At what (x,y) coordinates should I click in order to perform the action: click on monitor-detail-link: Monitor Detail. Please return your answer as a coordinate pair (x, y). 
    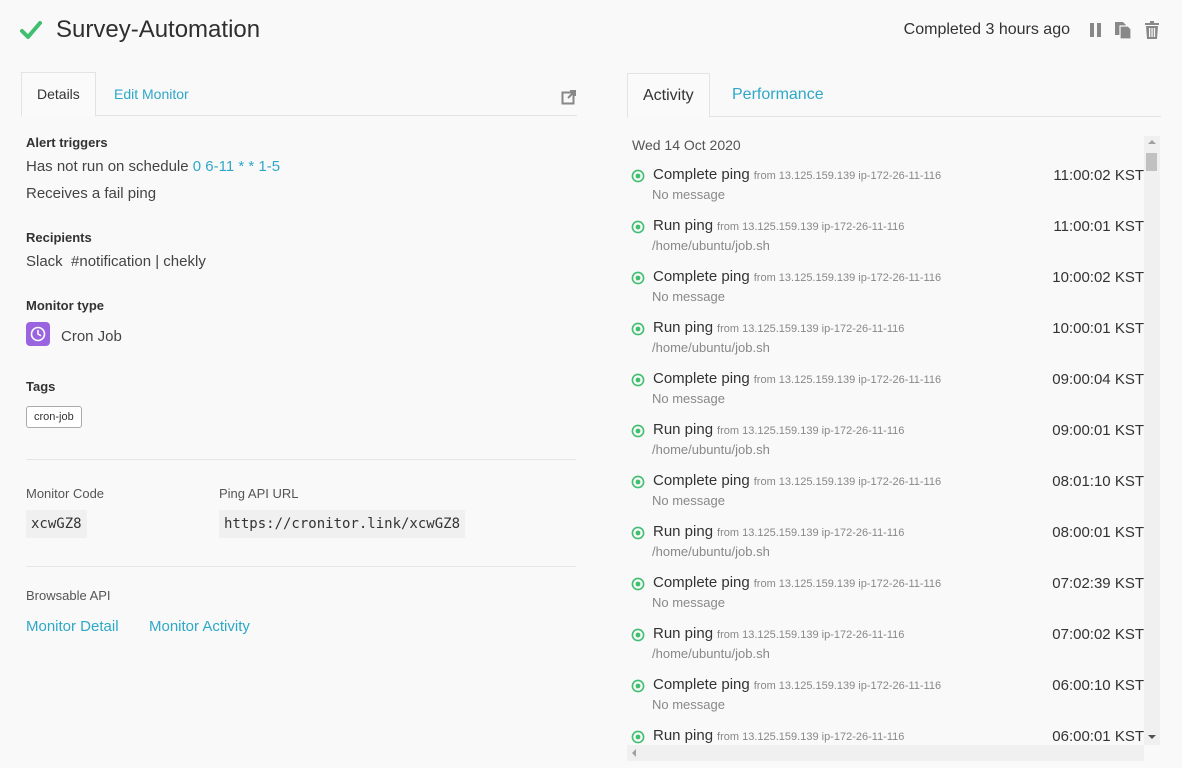
    Looking at the image, I should click on (72, 626).